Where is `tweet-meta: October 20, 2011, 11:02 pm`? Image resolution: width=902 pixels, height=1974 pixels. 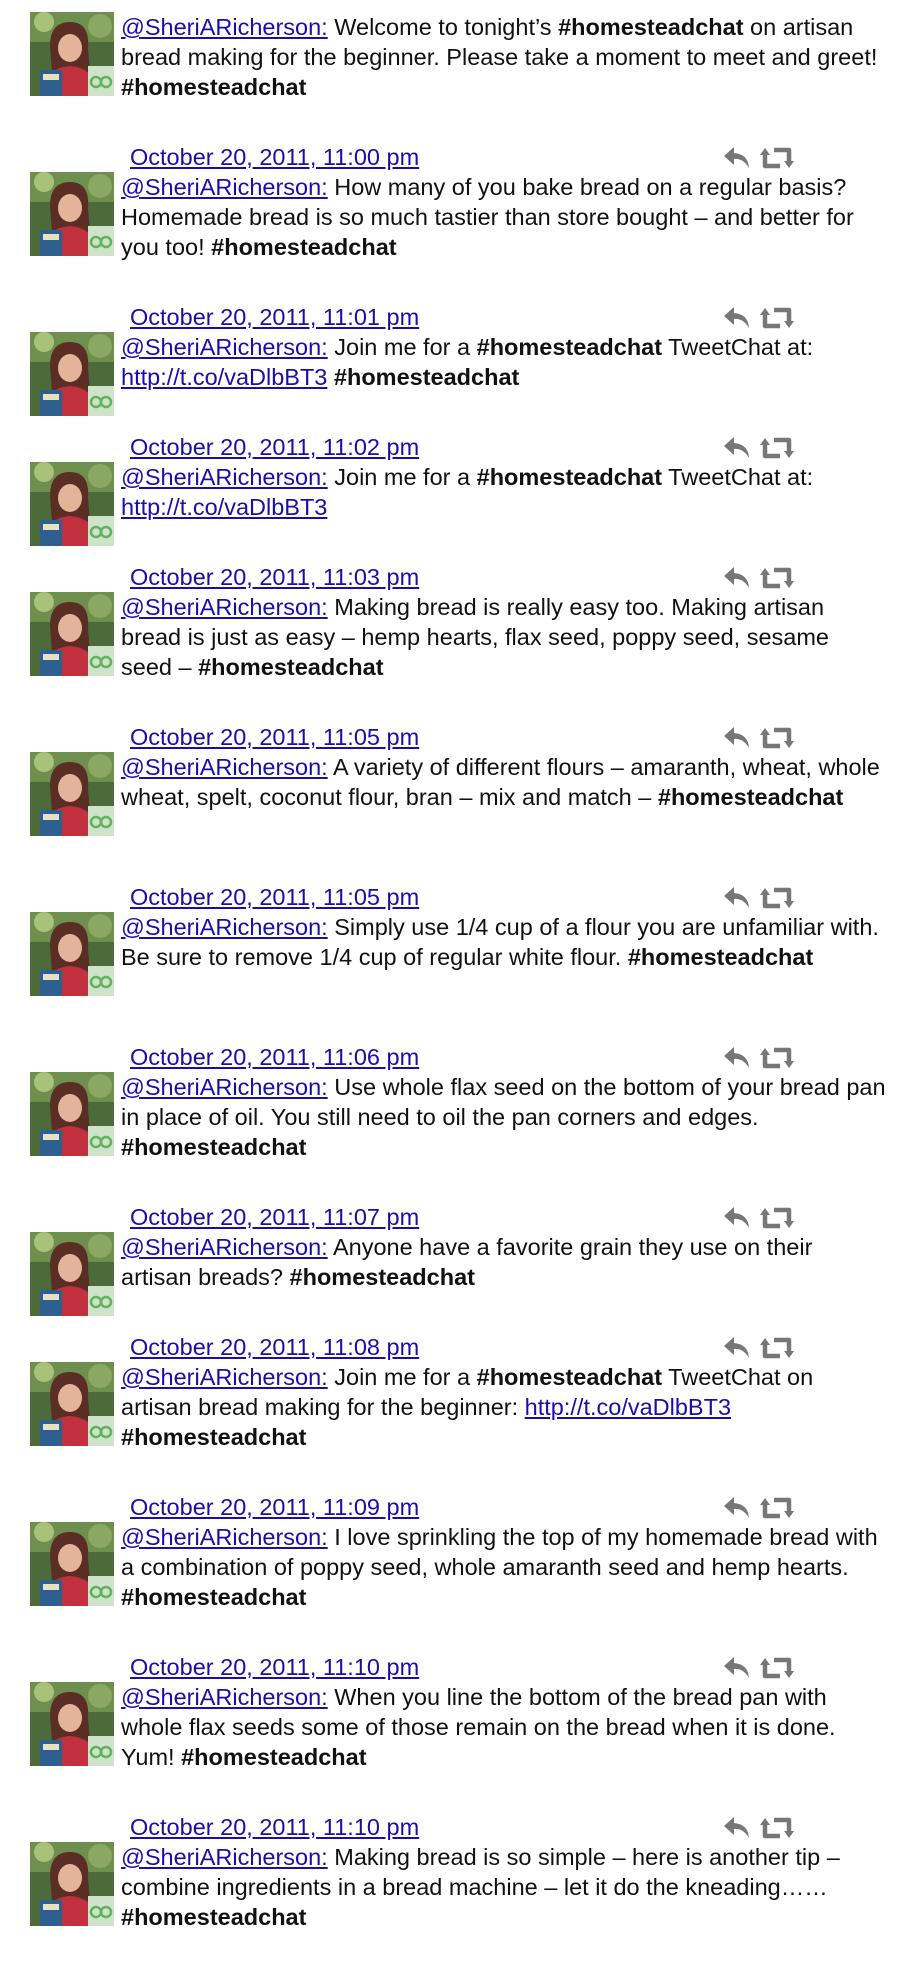
tweet-meta: October 20, 2011, 11:02 pm is located at coordinates (451, 447).